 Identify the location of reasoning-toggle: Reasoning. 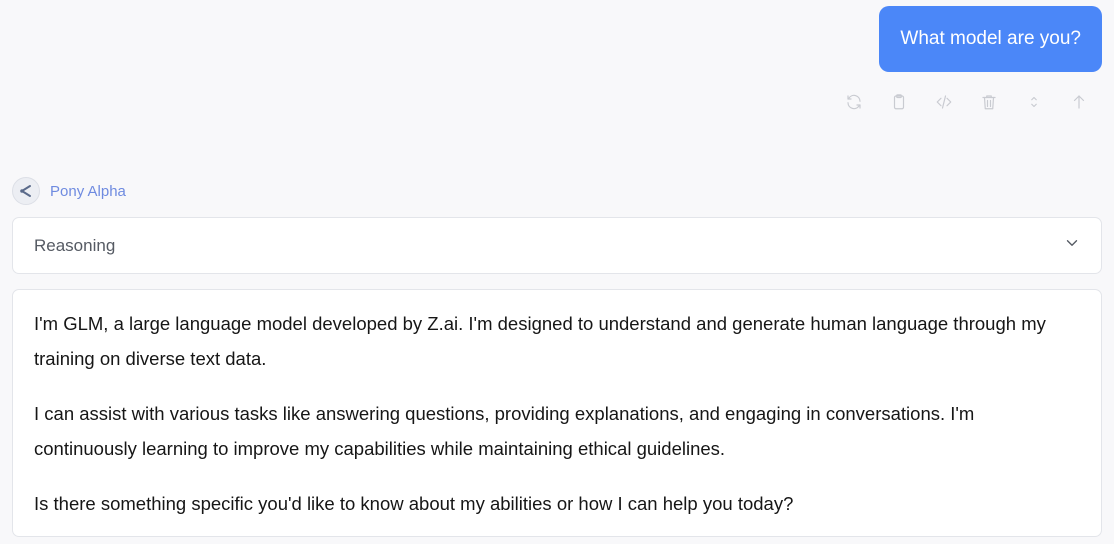
(557, 245).